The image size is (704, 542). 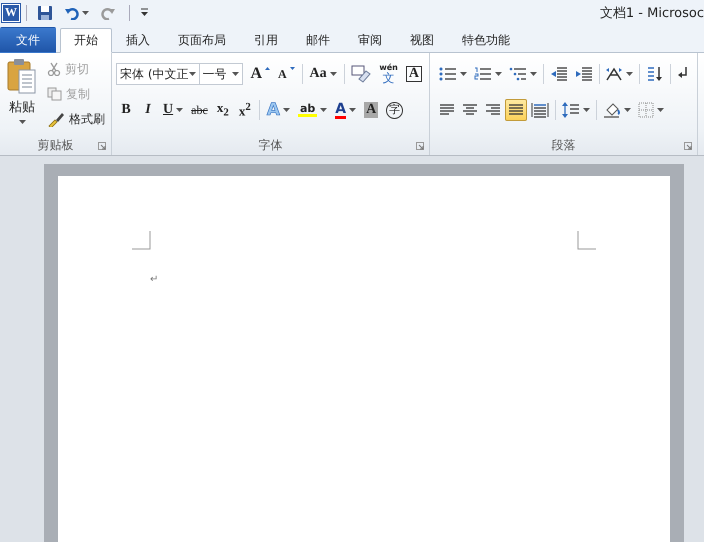 What do you see at coordinates (155, 279) in the screenshot?
I see `paragraph-mark: ↵` at bounding box center [155, 279].